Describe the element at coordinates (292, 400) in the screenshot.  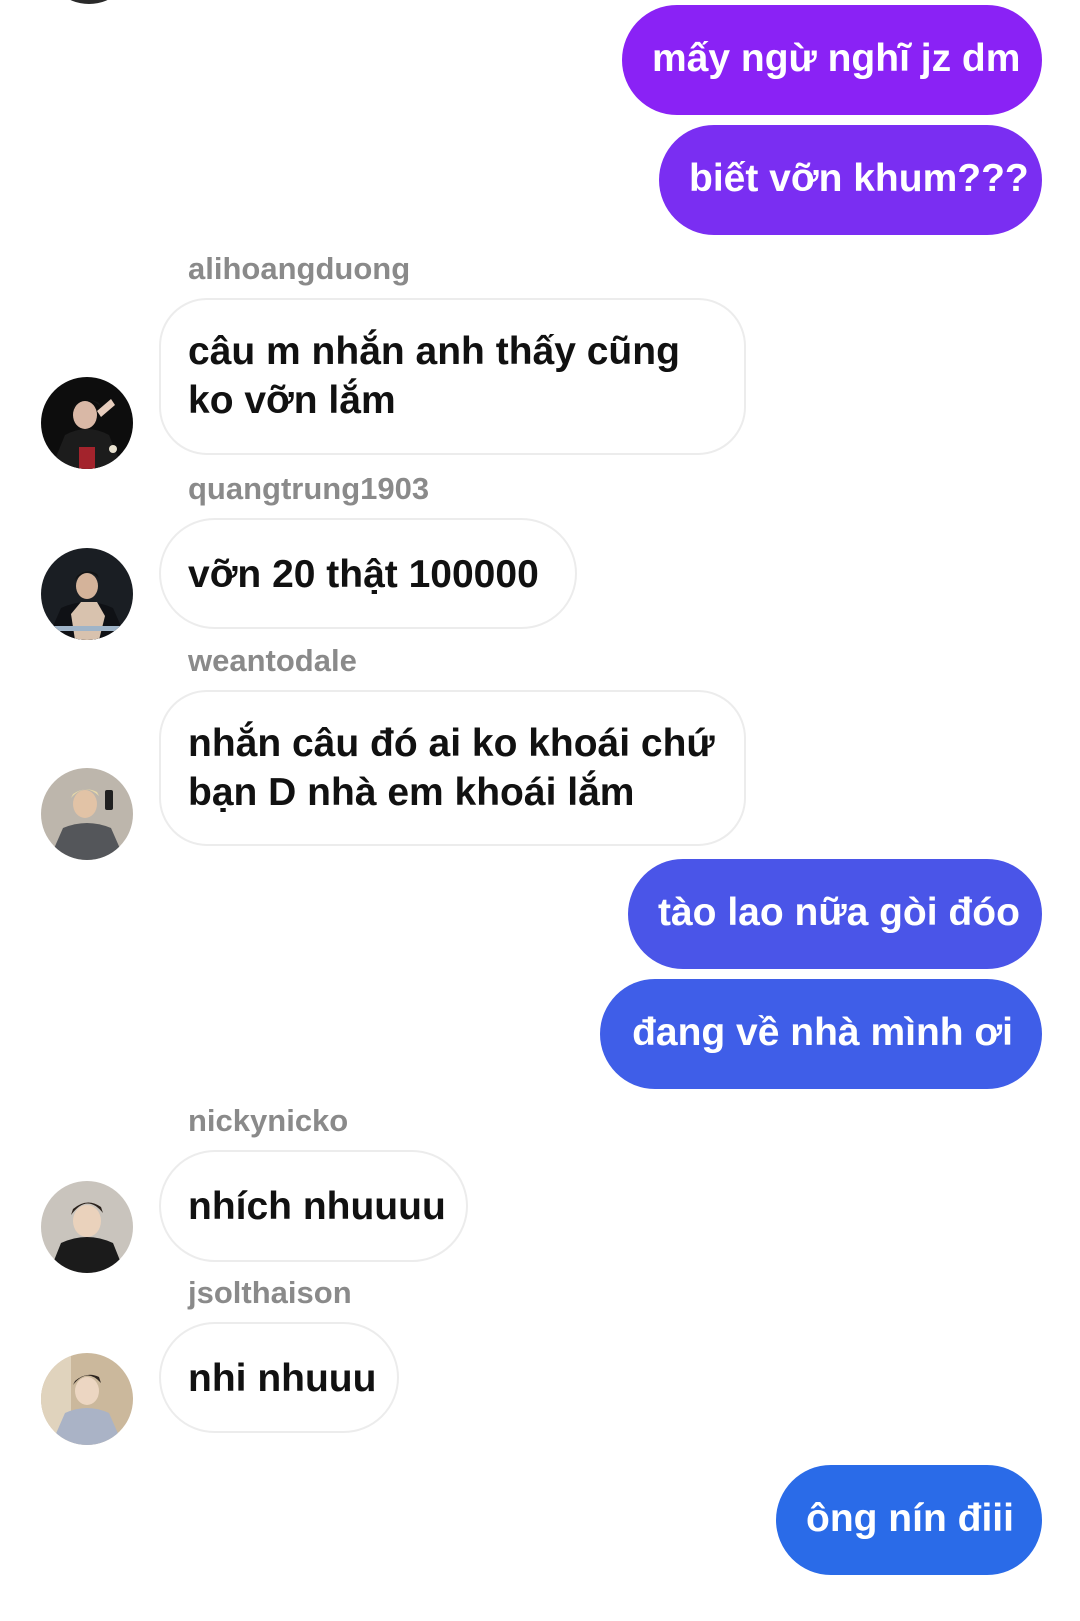
I see `message-text-line: ko vỡn lắm` at that location.